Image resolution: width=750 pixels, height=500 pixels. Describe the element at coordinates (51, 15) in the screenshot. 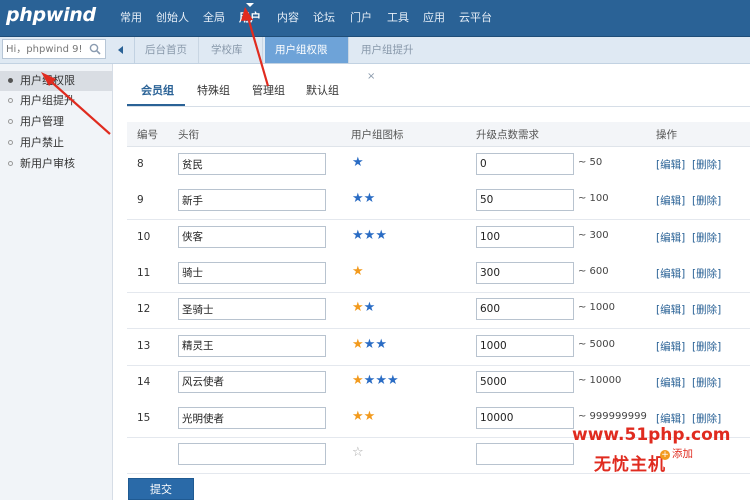

I see `phpwind-logo: phpwind` at that location.